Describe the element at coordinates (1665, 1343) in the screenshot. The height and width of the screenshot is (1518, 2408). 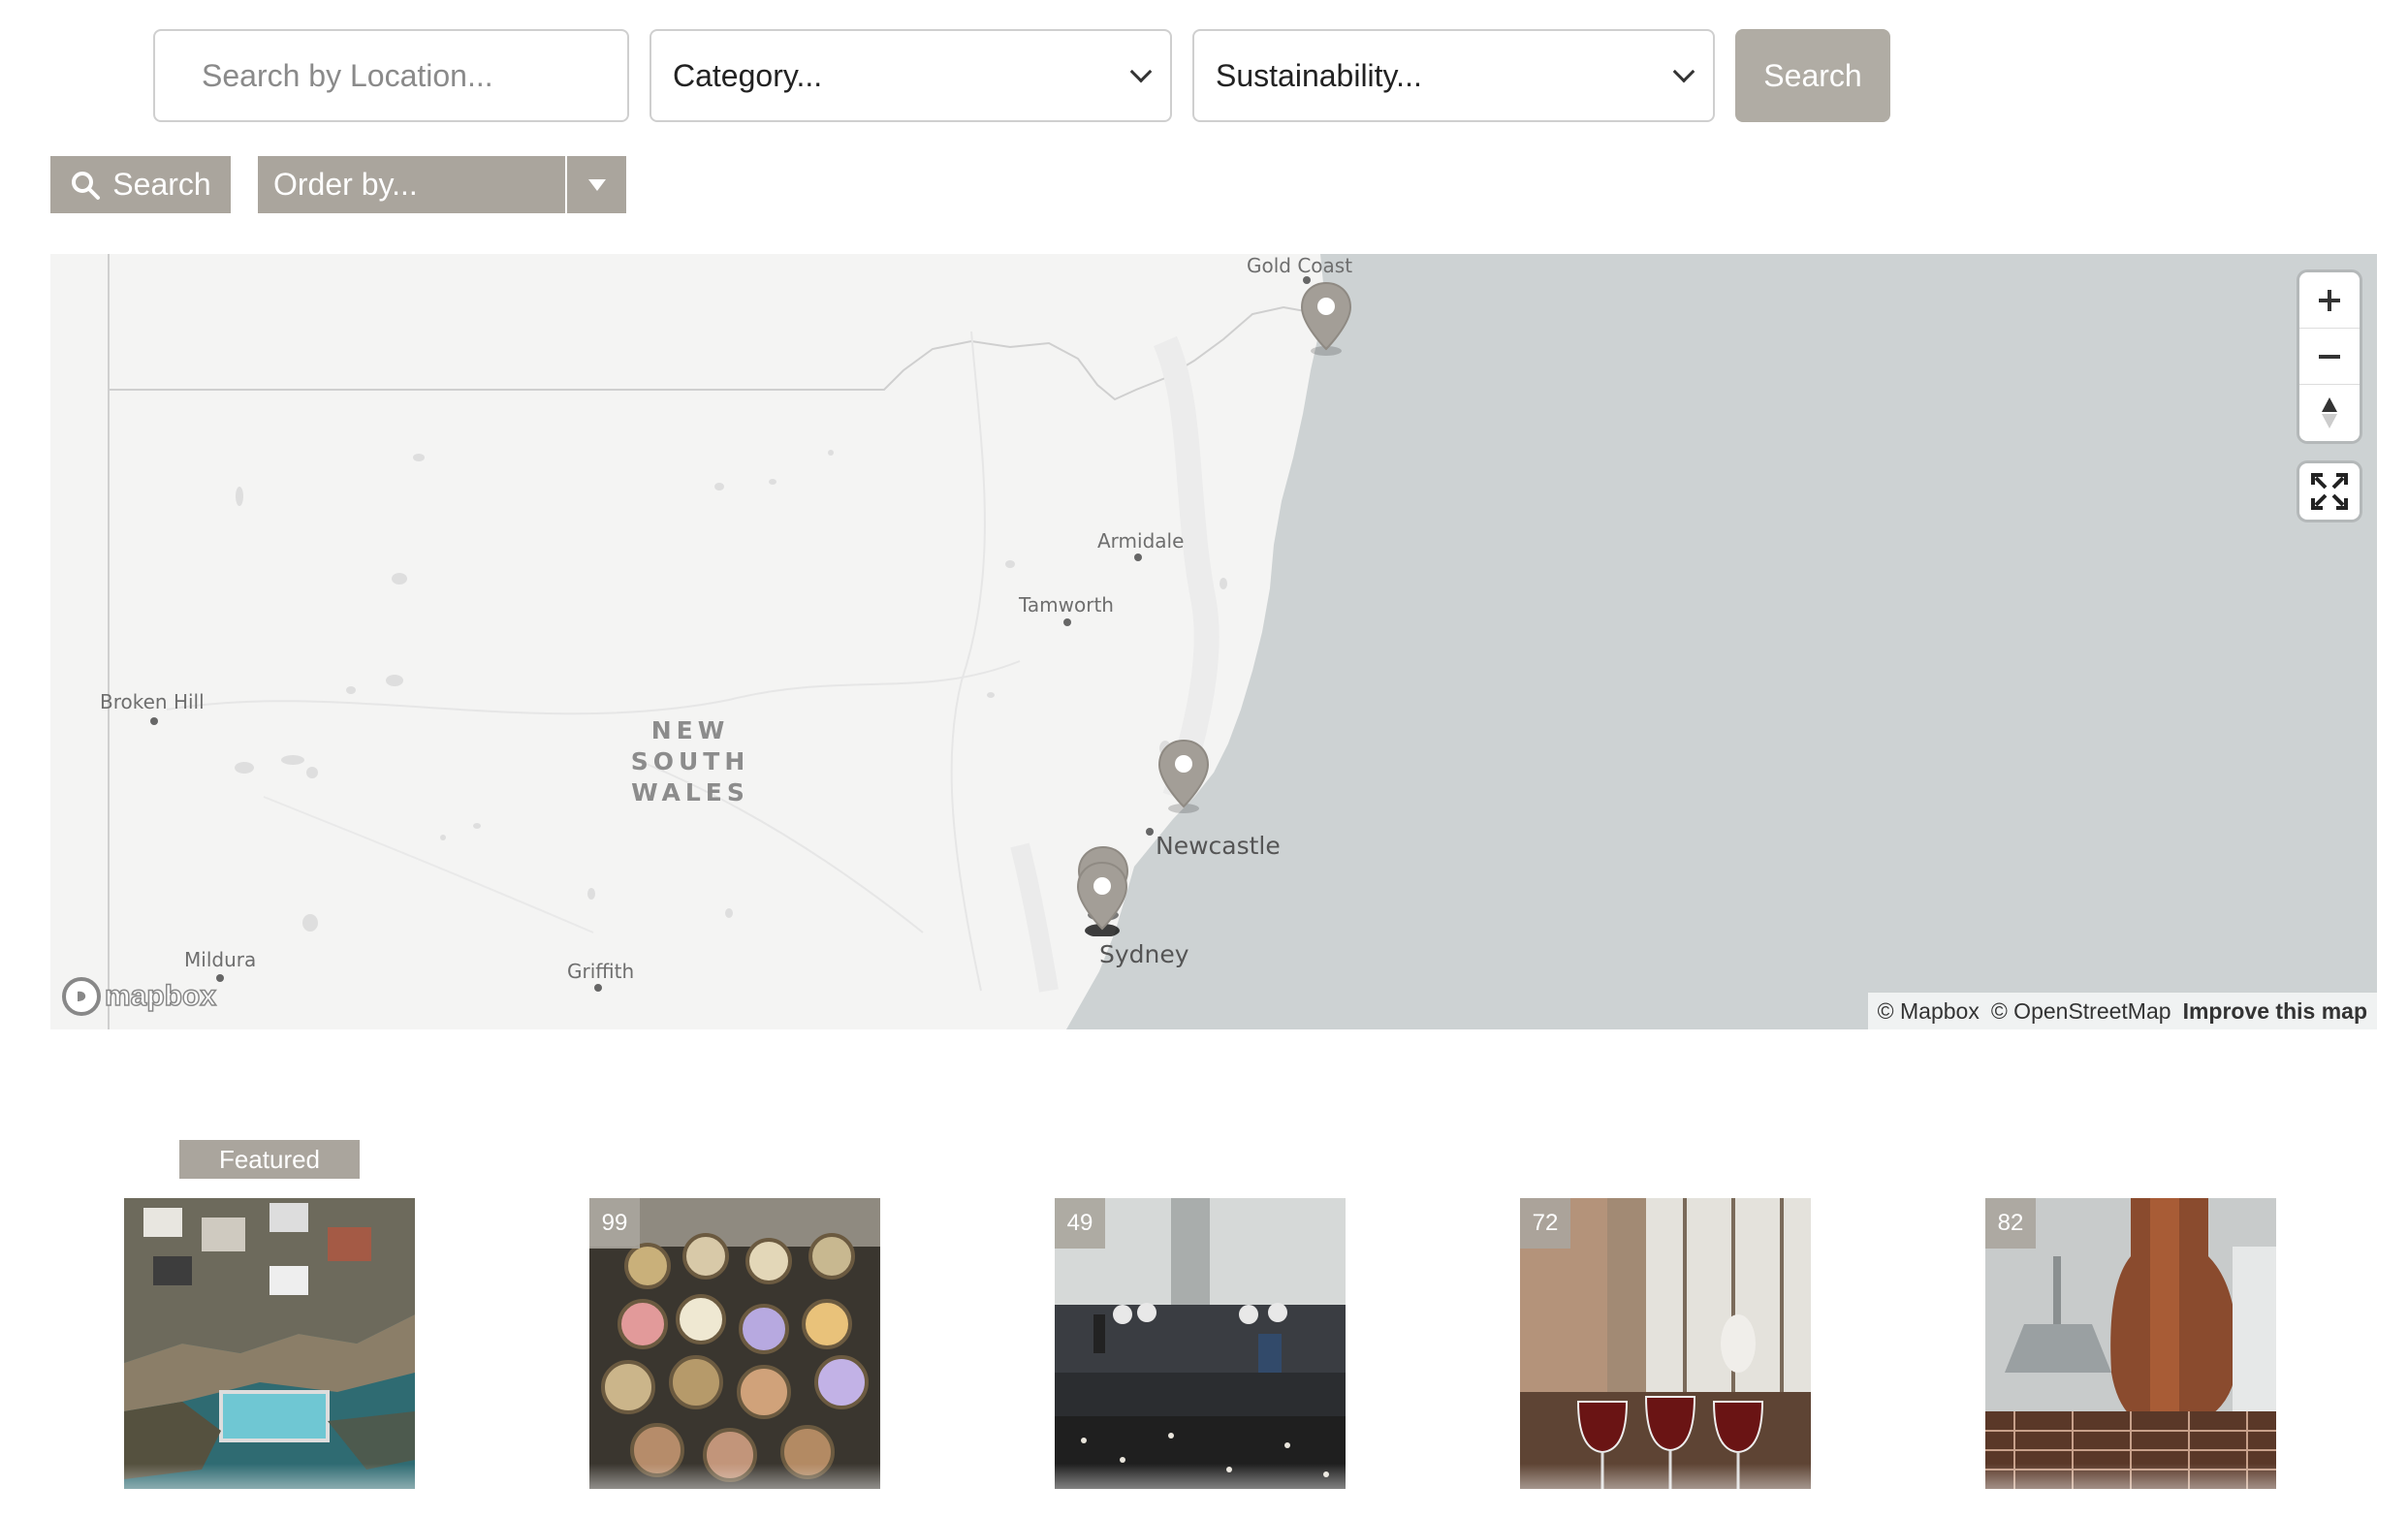
I see `listing-thumbnail: 72` at that location.